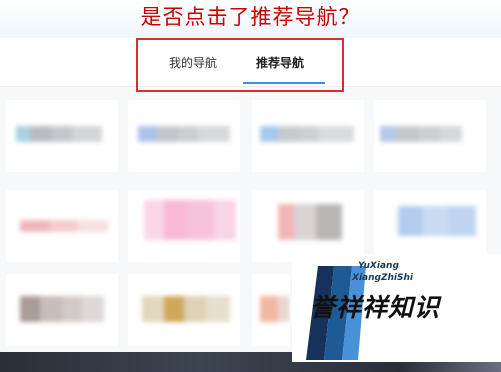 This screenshot has height=372, width=501. I want to click on logo-text: 誉祥祥知识, so click(375, 307).